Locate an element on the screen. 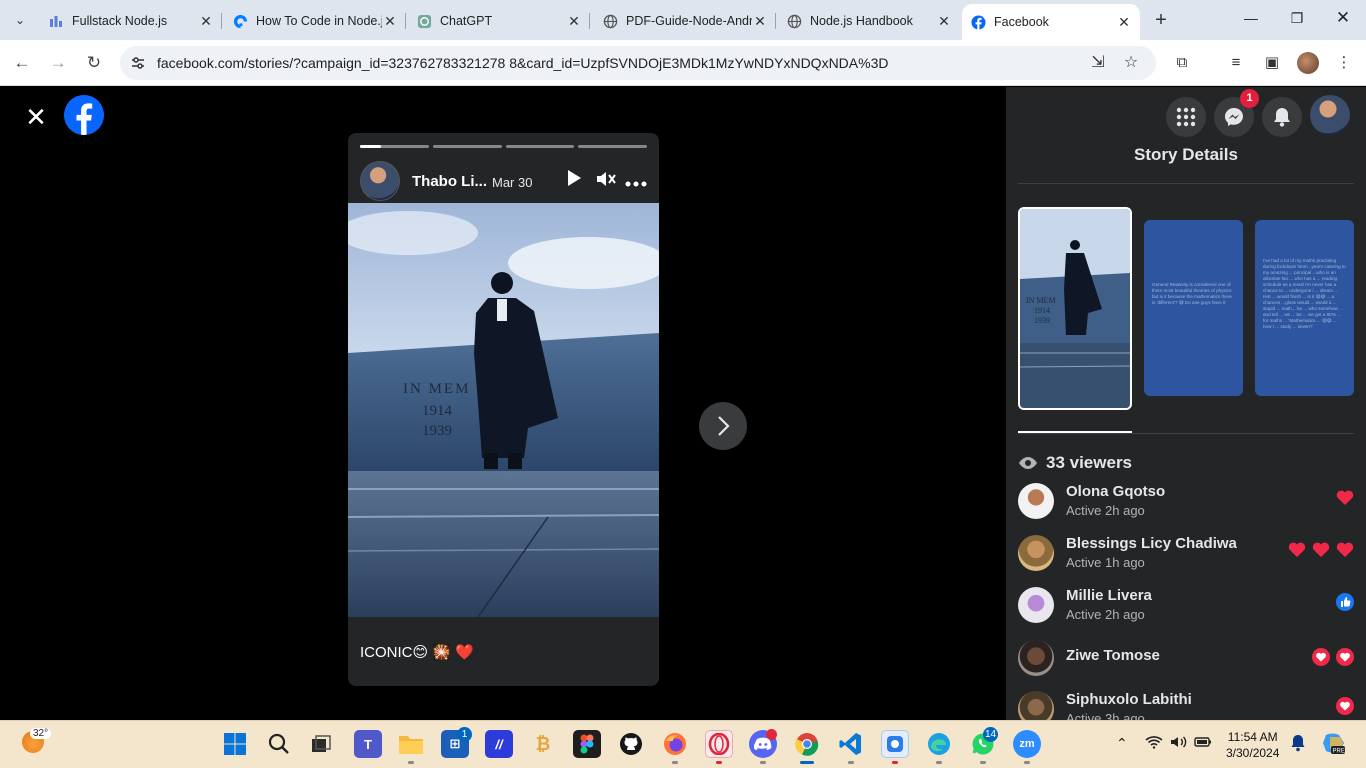 This screenshot has height=768, width=1366. notifications-bell-icon is located at coordinates (1282, 117).